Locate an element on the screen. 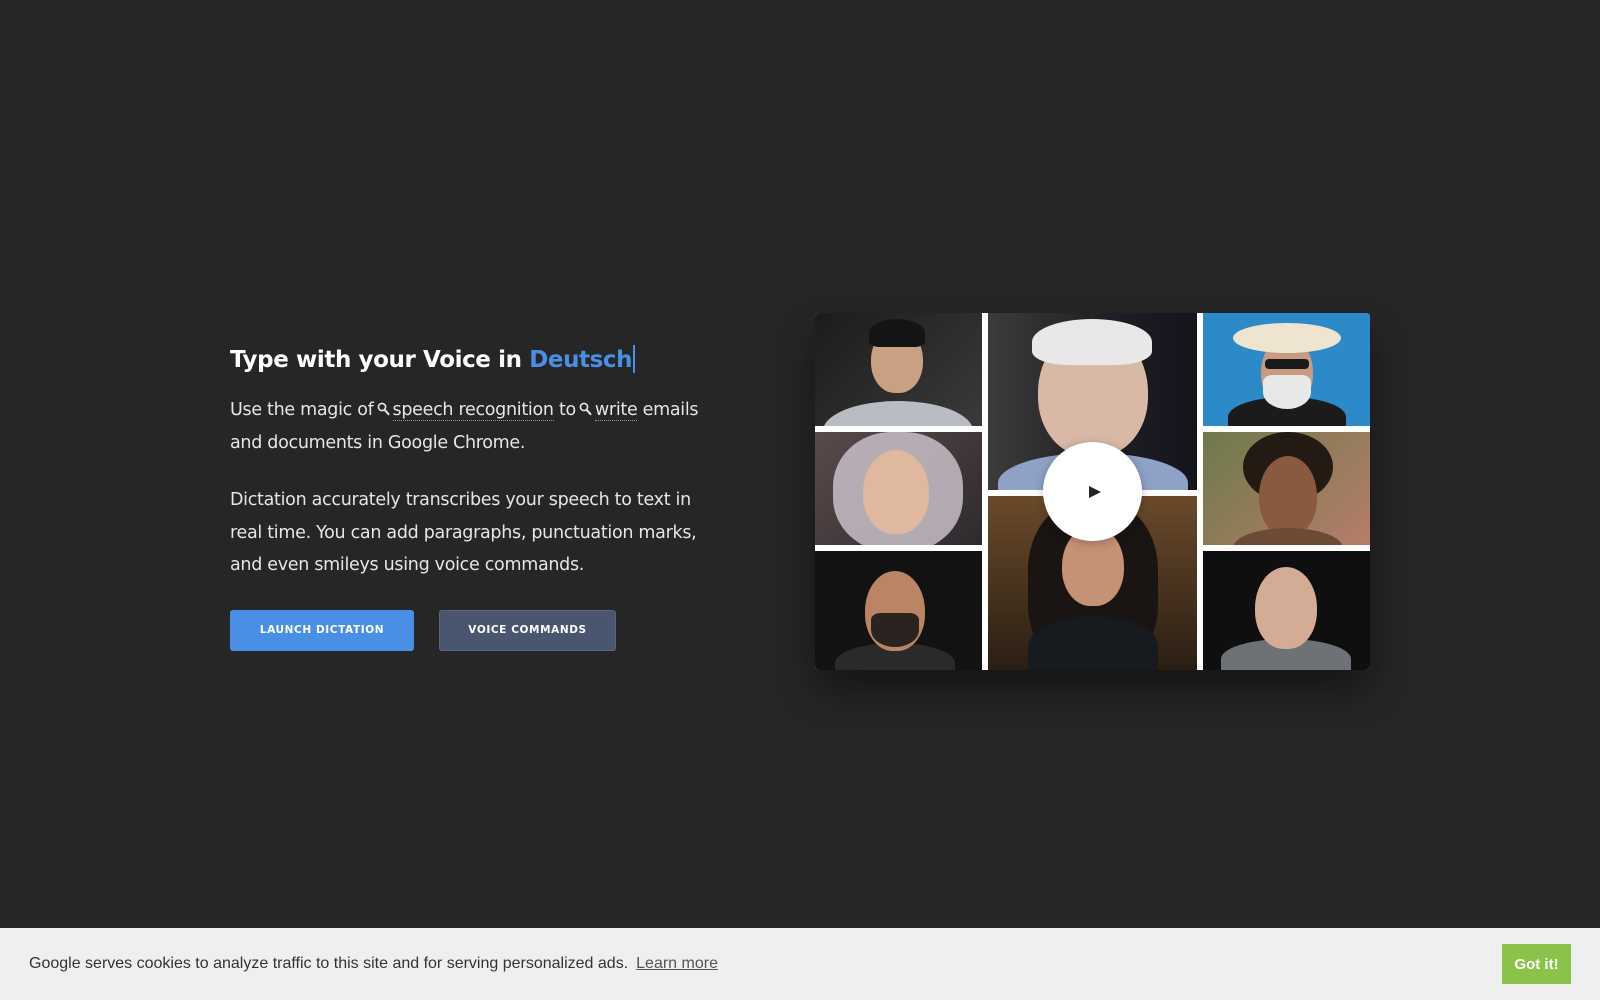  language-name: Deutsch is located at coordinates (581, 360).